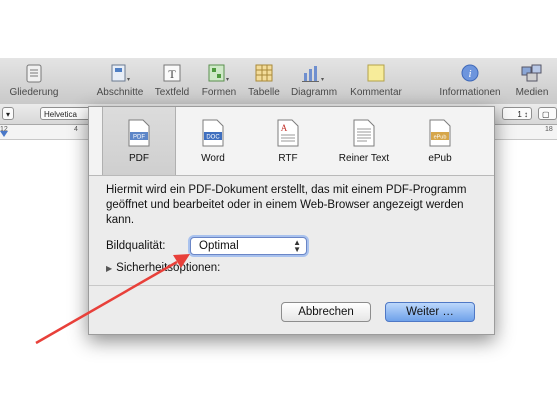  What do you see at coordinates (112, 299) in the screenshot?
I see `annotation-arrow` at bounding box center [112, 299].